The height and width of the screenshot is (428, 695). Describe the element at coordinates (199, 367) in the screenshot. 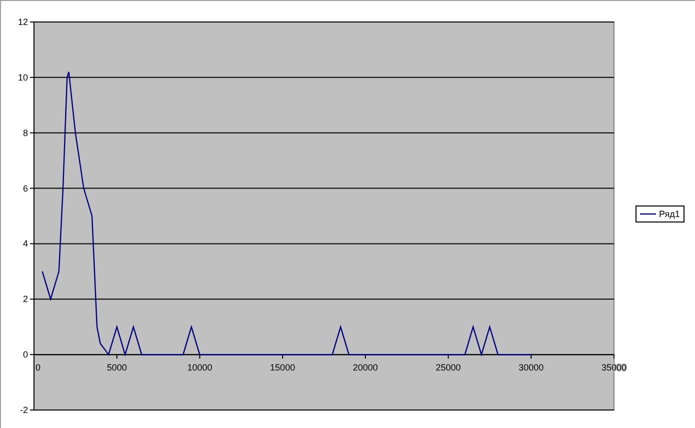

I see `x-tick-label: 10000` at that location.